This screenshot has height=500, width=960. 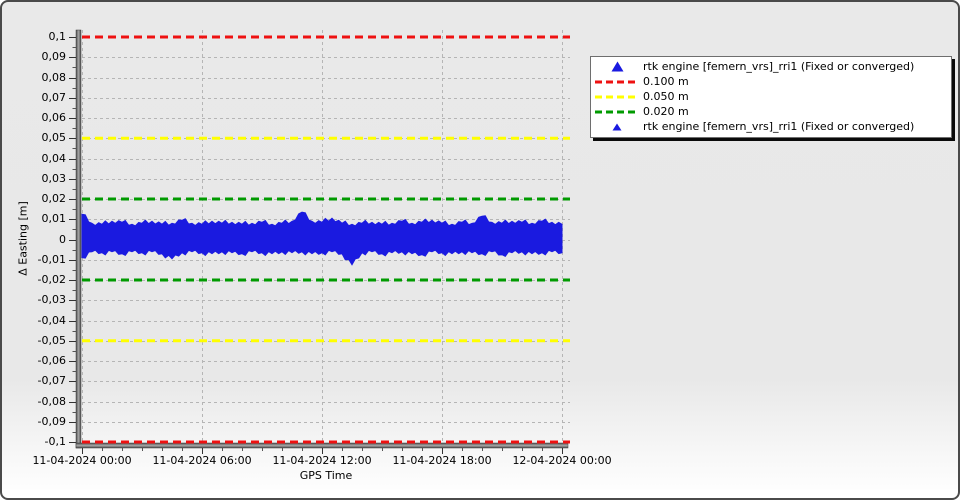 What do you see at coordinates (562, 460) in the screenshot?
I see `x-tick-label: 12-04-2024 00:00` at bounding box center [562, 460].